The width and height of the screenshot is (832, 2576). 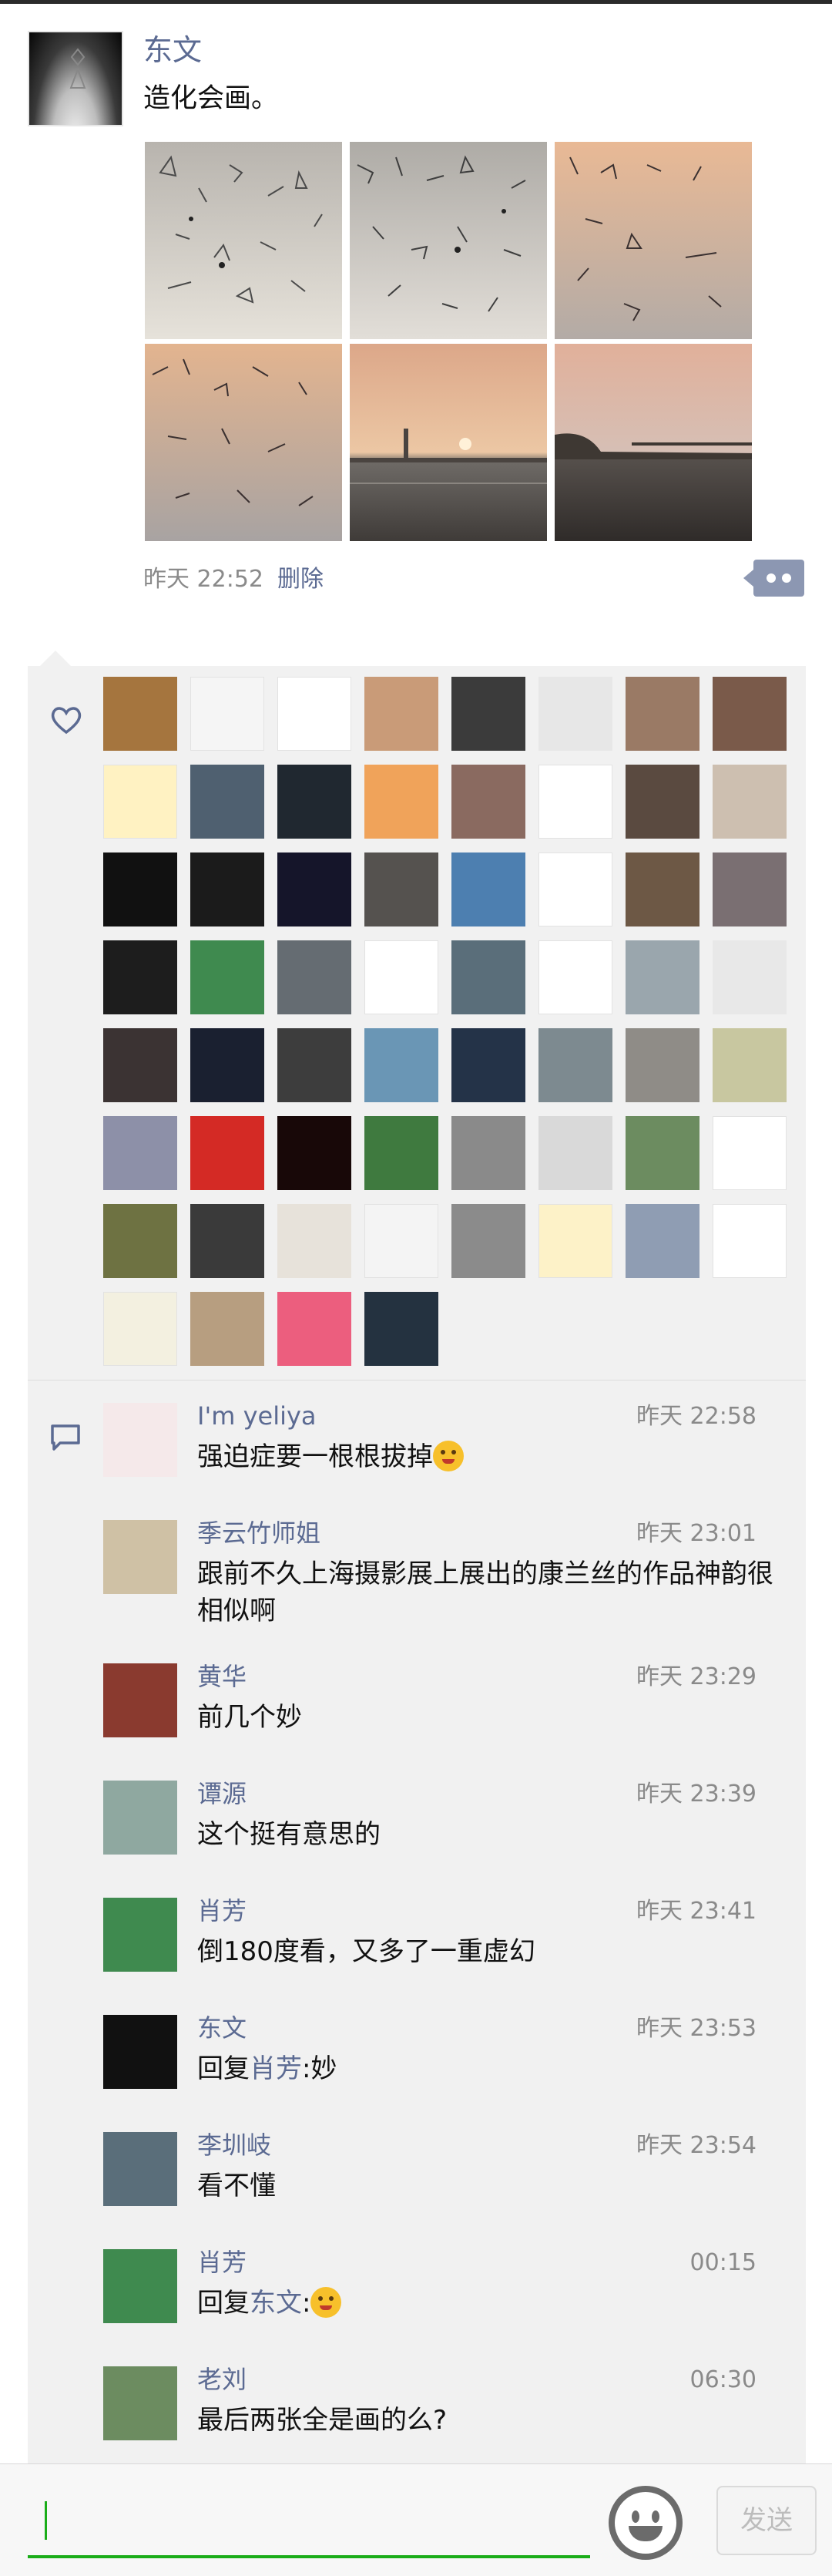 What do you see at coordinates (222, 2379) in the screenshot?
I see `commenter-name: 老刘` at bounding box center [222, 2379].